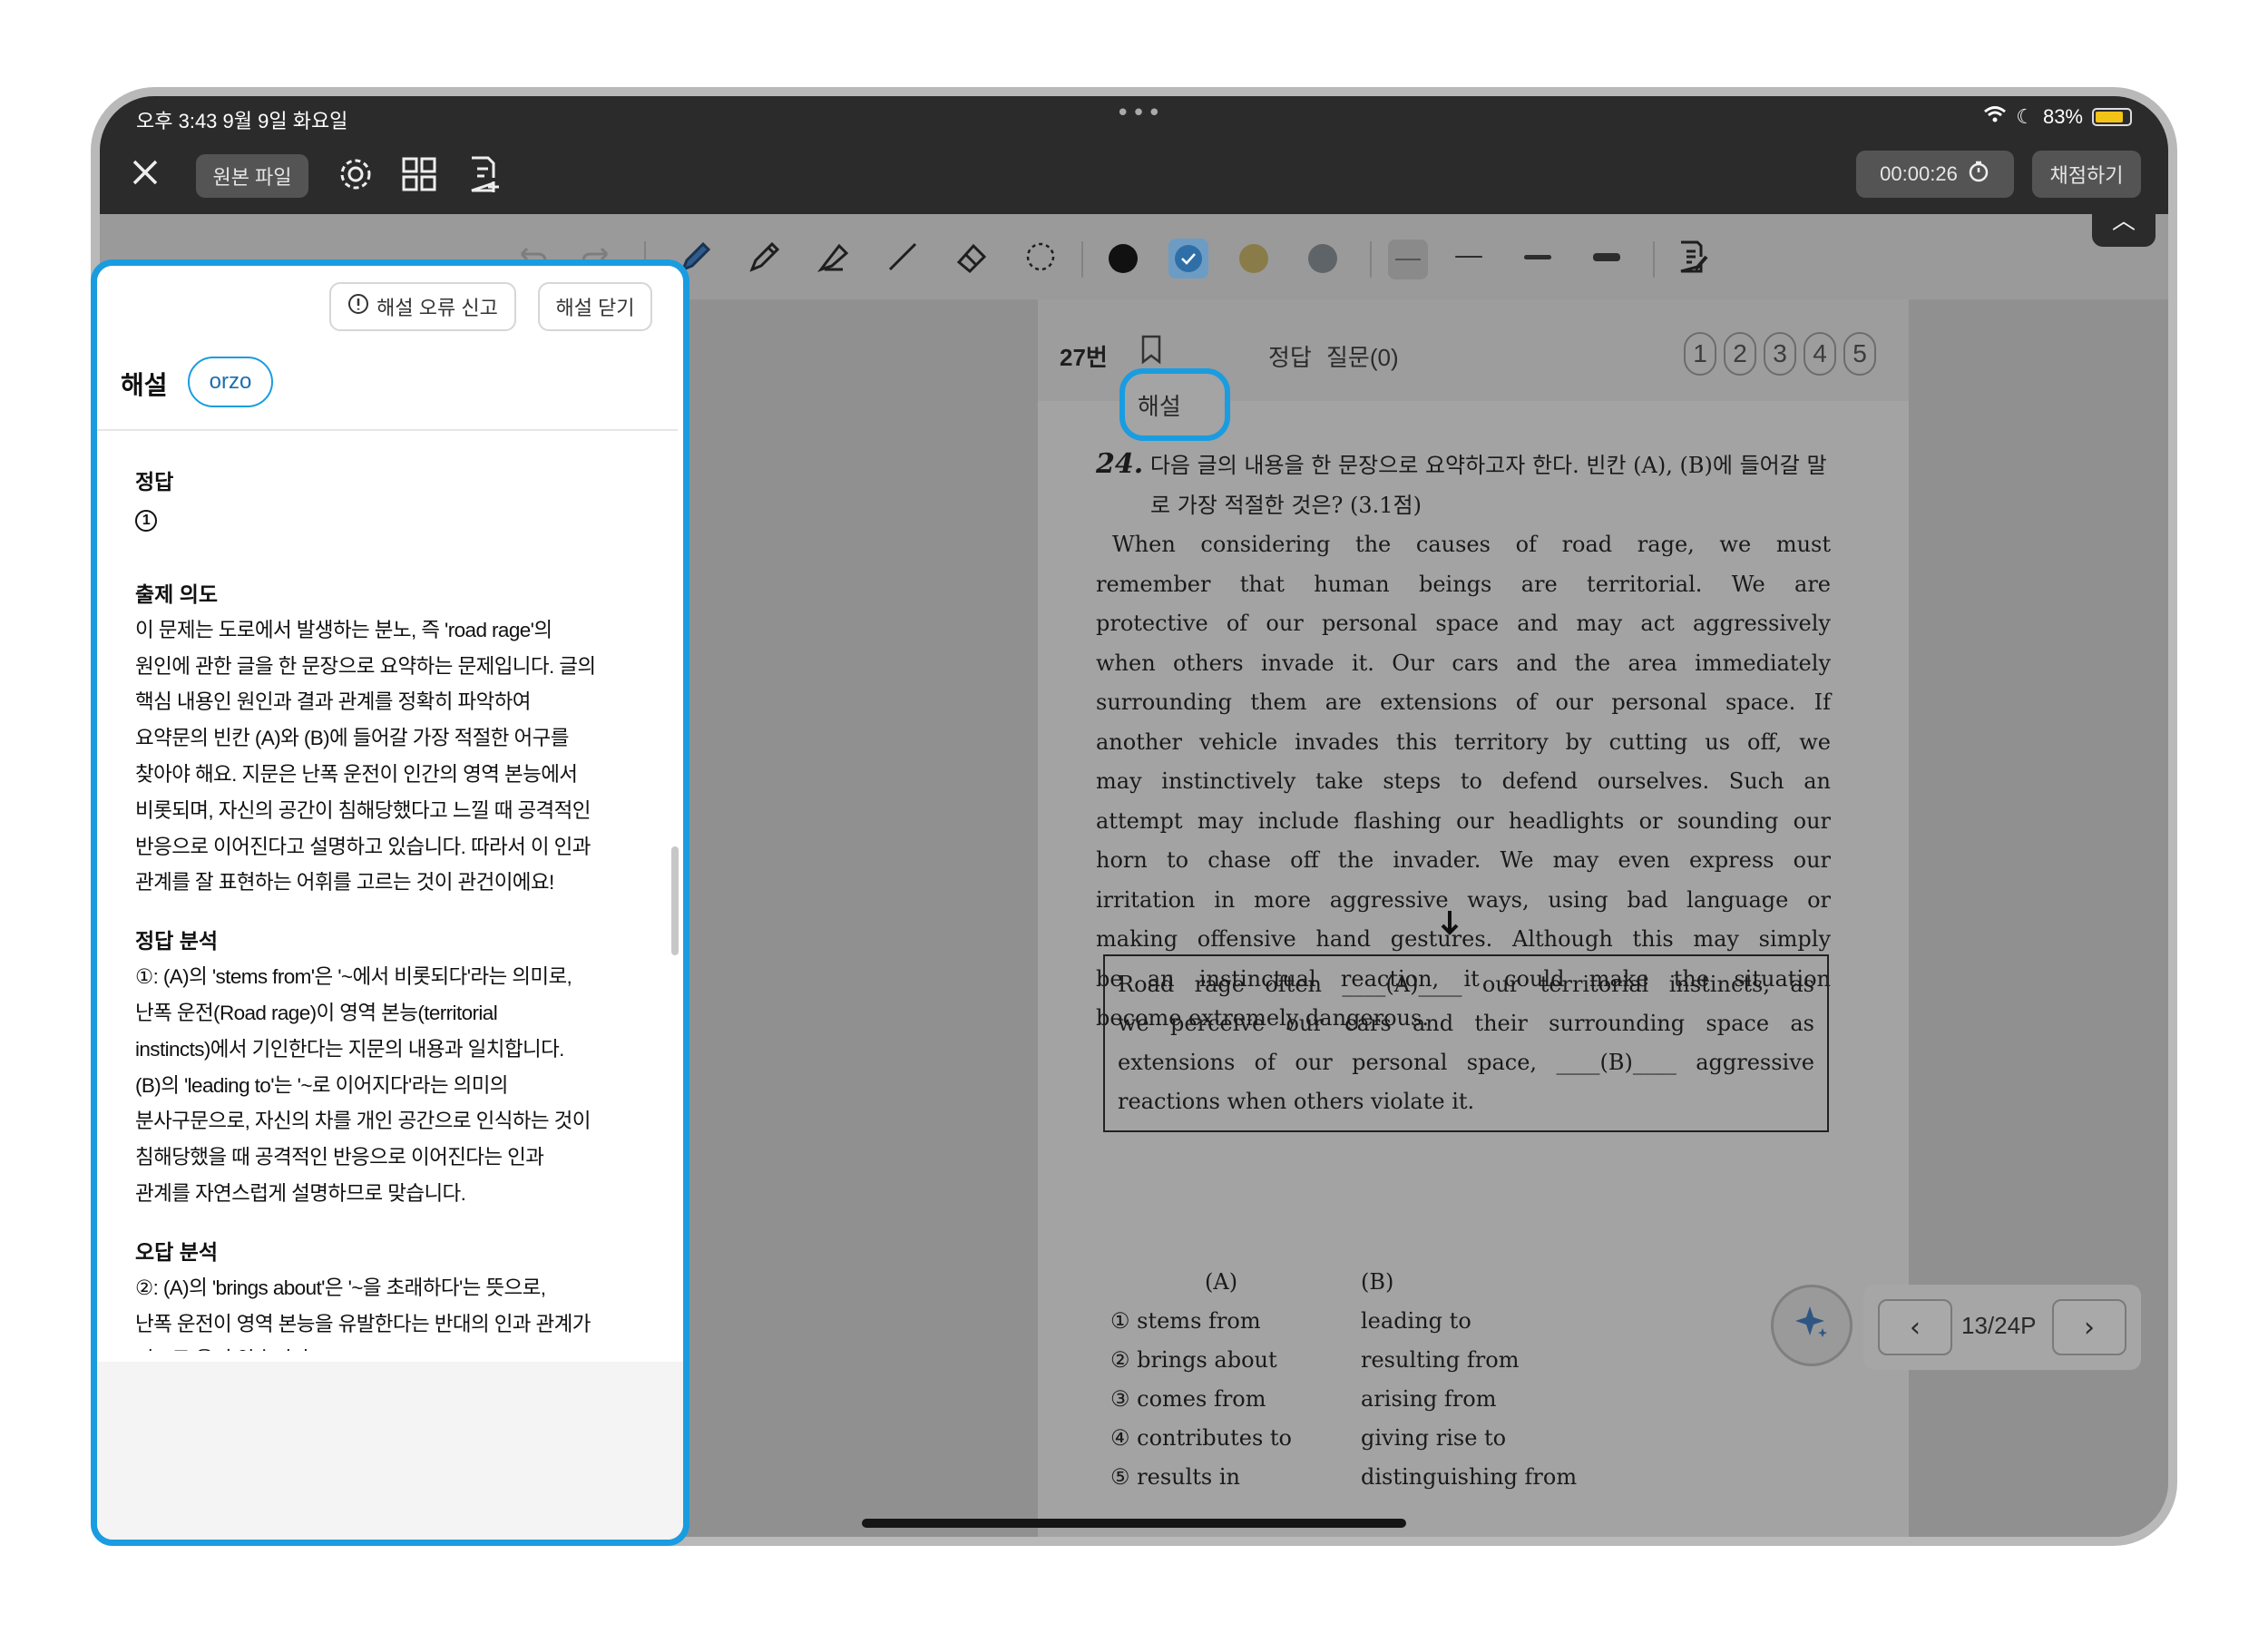 The height and width of the screenshot is (1633, 2268). Describe the element at coordinates (353, 977) in the screenshot. I see `analysis-line: ①: (A)의 'stems from'은 '~에서 비롯되다'라는 의미로,` at that location.